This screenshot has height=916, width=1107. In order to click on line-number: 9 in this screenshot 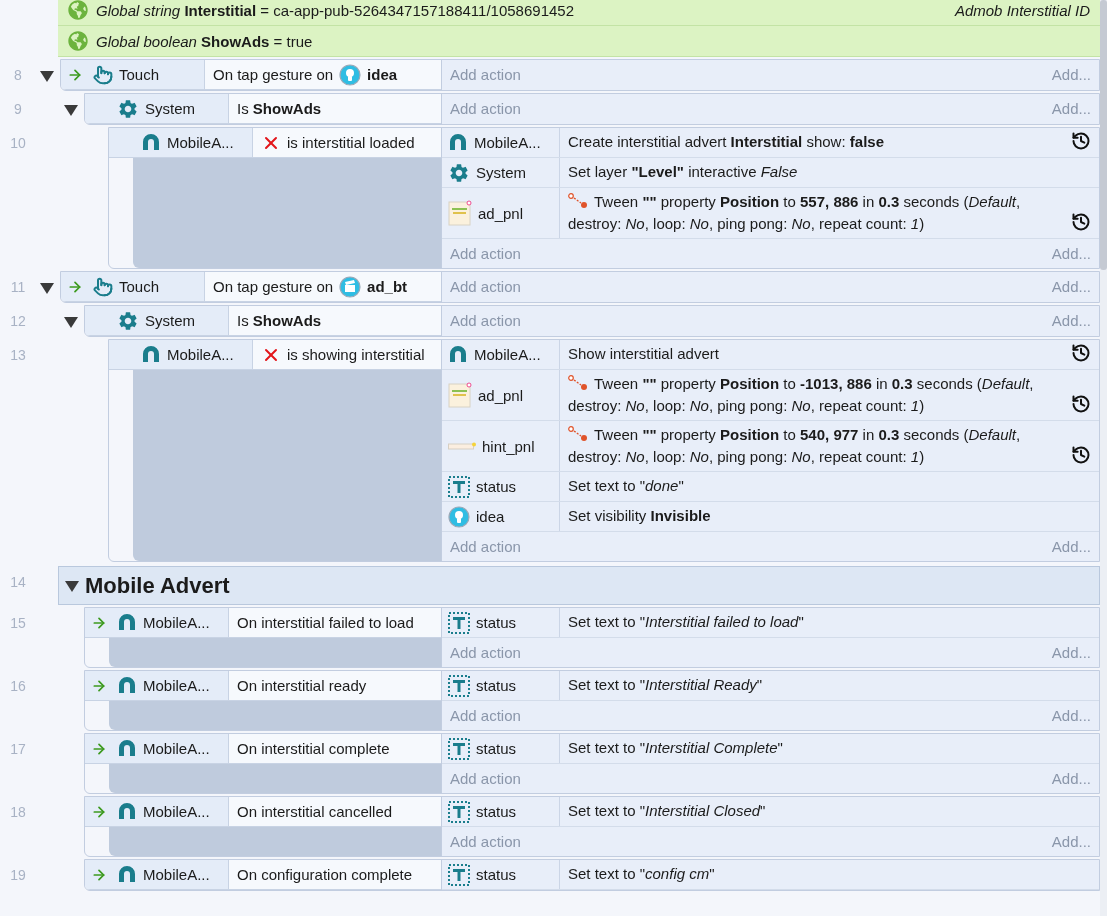, I will do `click(18, 109)`.